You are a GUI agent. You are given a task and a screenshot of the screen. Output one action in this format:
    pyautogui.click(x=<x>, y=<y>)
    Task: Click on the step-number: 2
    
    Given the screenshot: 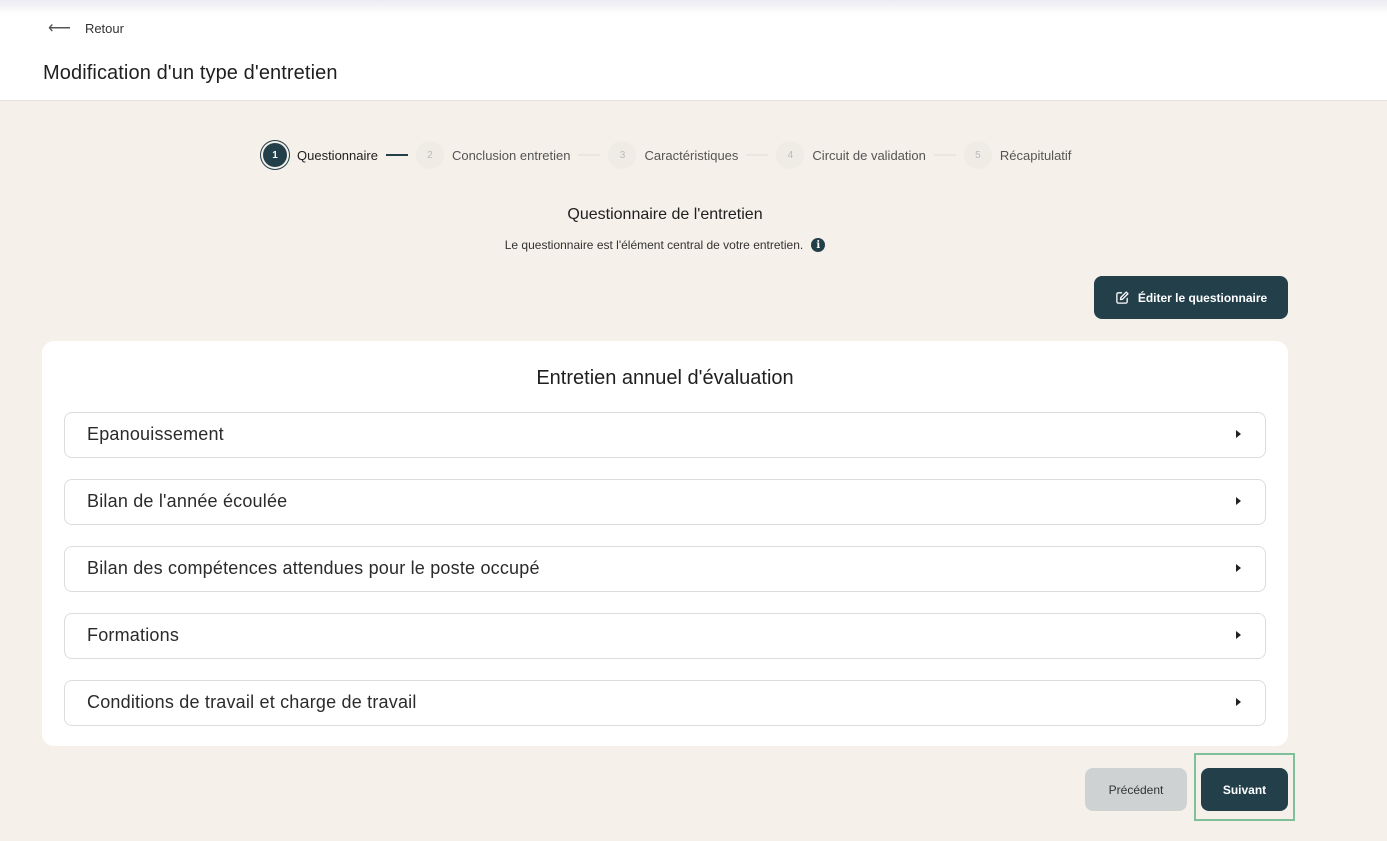 What is the action you would take?
    pyautogui.click(x=429, y=155)
    